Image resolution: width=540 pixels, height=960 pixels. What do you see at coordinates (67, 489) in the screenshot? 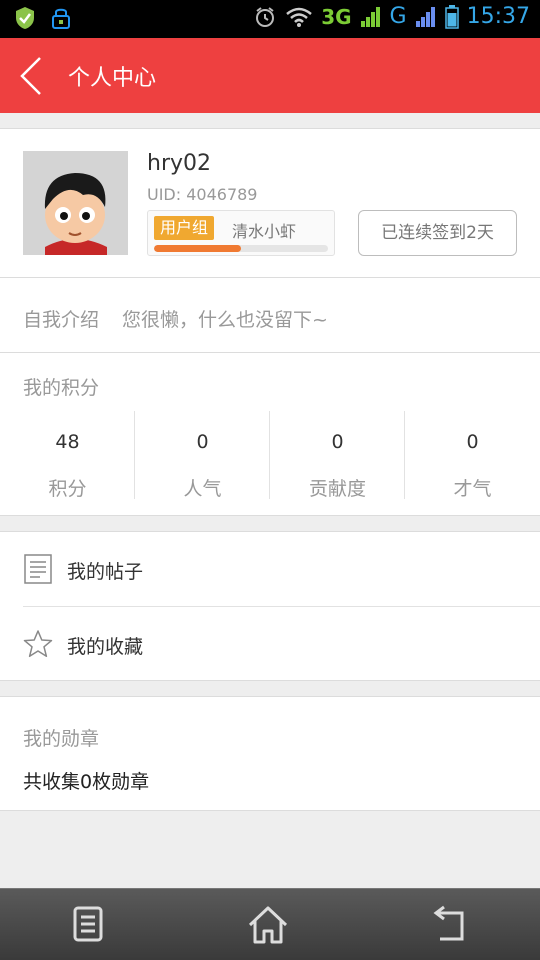
I see `stat-label: 积分` at bounding box center [67, 489].